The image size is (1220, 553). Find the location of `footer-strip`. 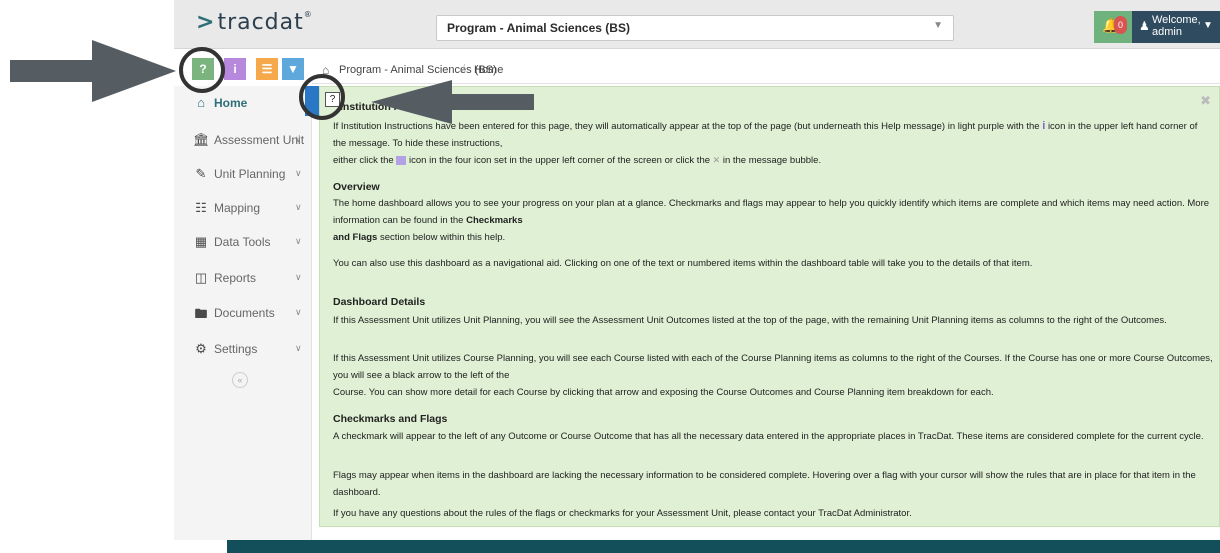

footer-strip is located at coordinates (723, 546).